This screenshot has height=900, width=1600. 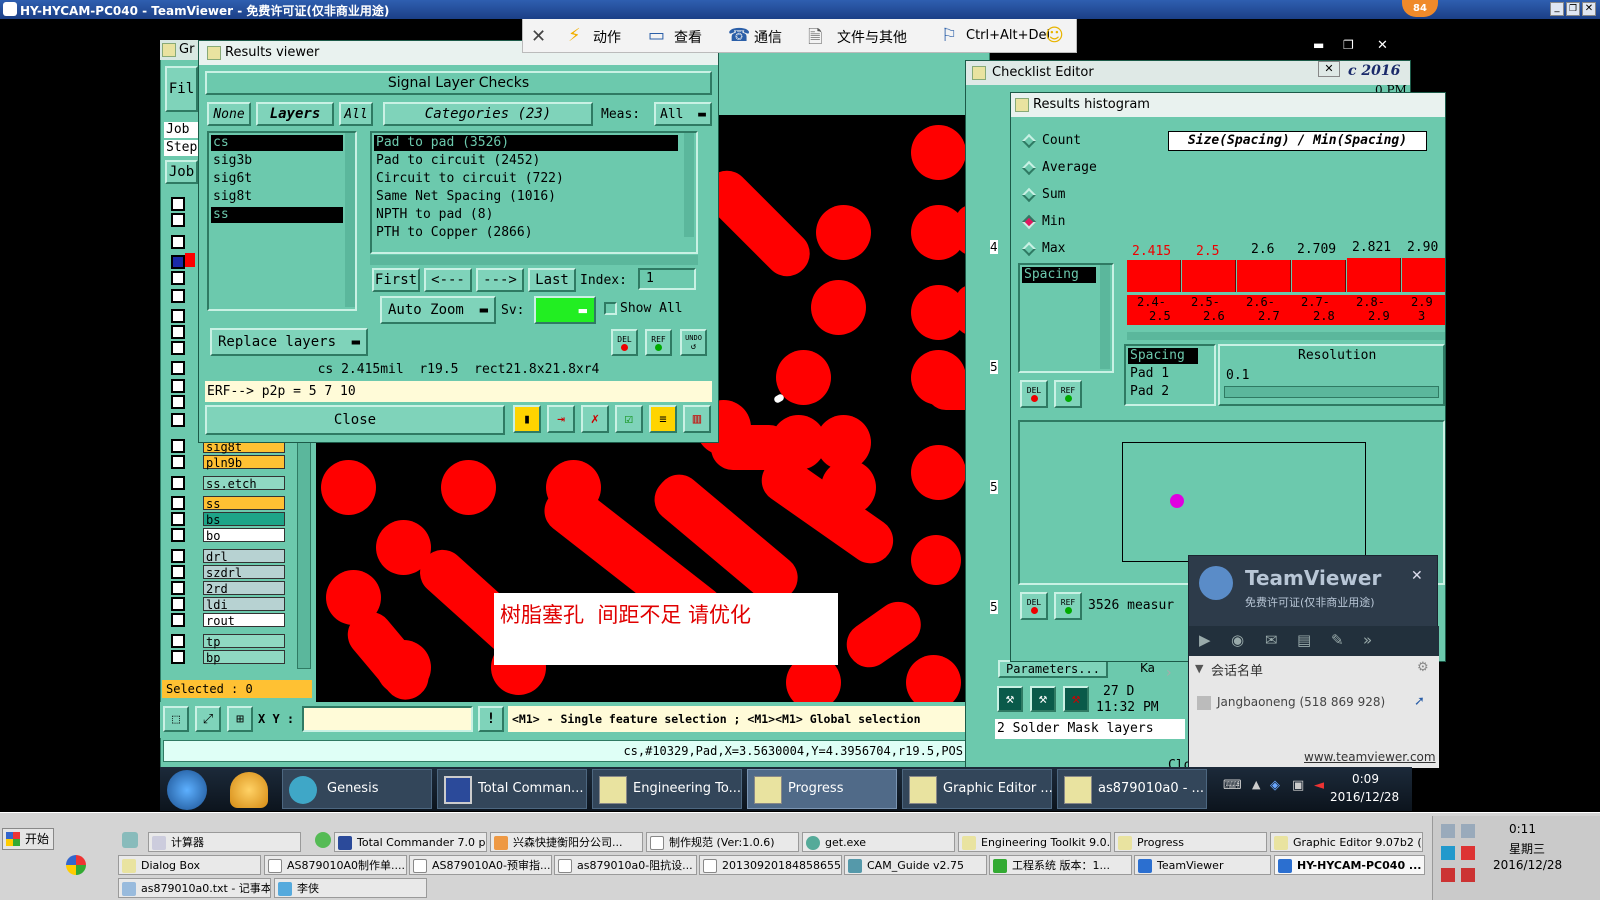 What do you see at coordinates (396, 280) in the screenshot?
I see `first-button: First` at bounding box center [396, 280].